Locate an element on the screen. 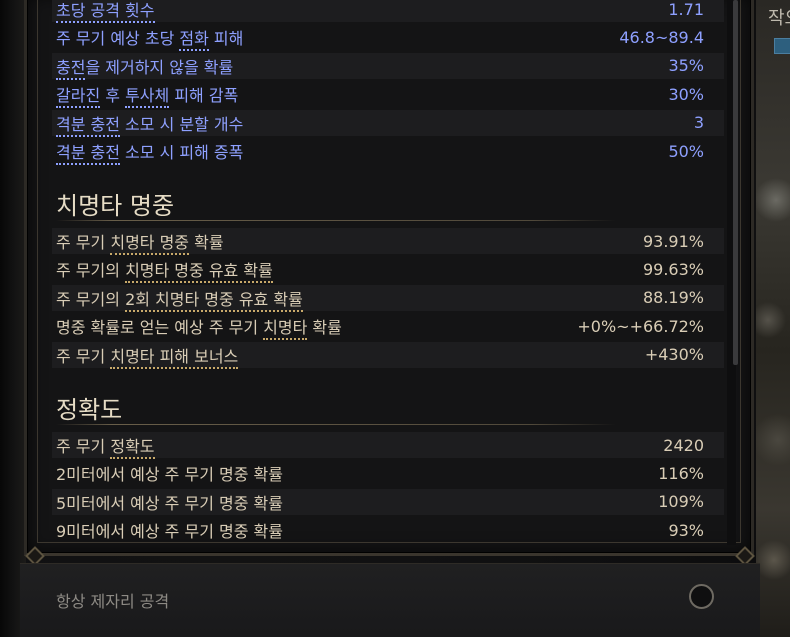  stat-row: 초당 공격 횟수 1.71 is located at coordinates (388, 11).